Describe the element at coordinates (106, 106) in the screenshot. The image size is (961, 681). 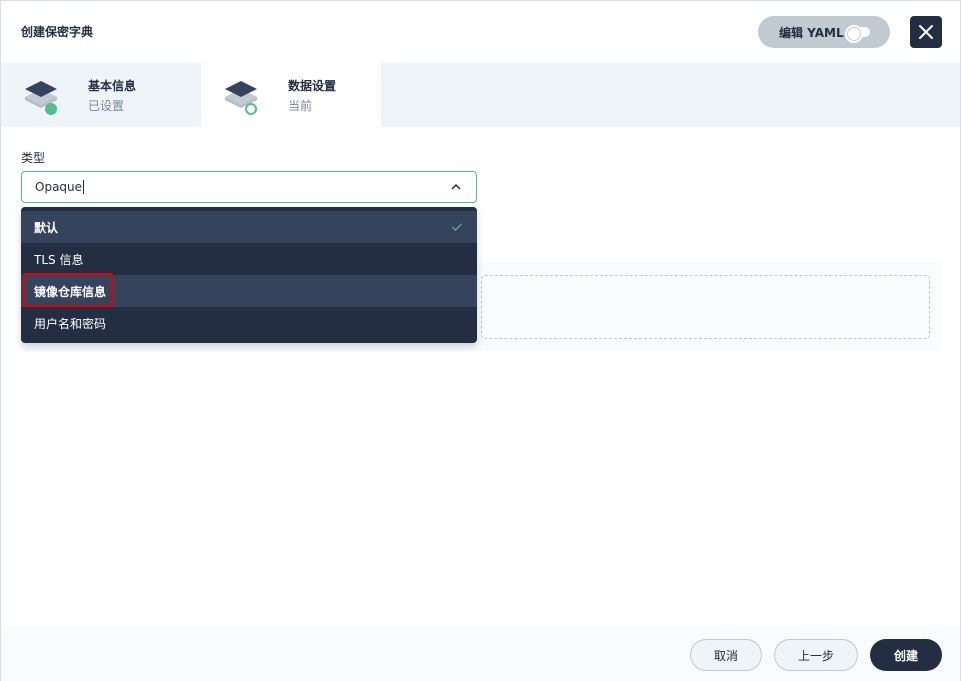
I see `step-status: 已设置` at that location.